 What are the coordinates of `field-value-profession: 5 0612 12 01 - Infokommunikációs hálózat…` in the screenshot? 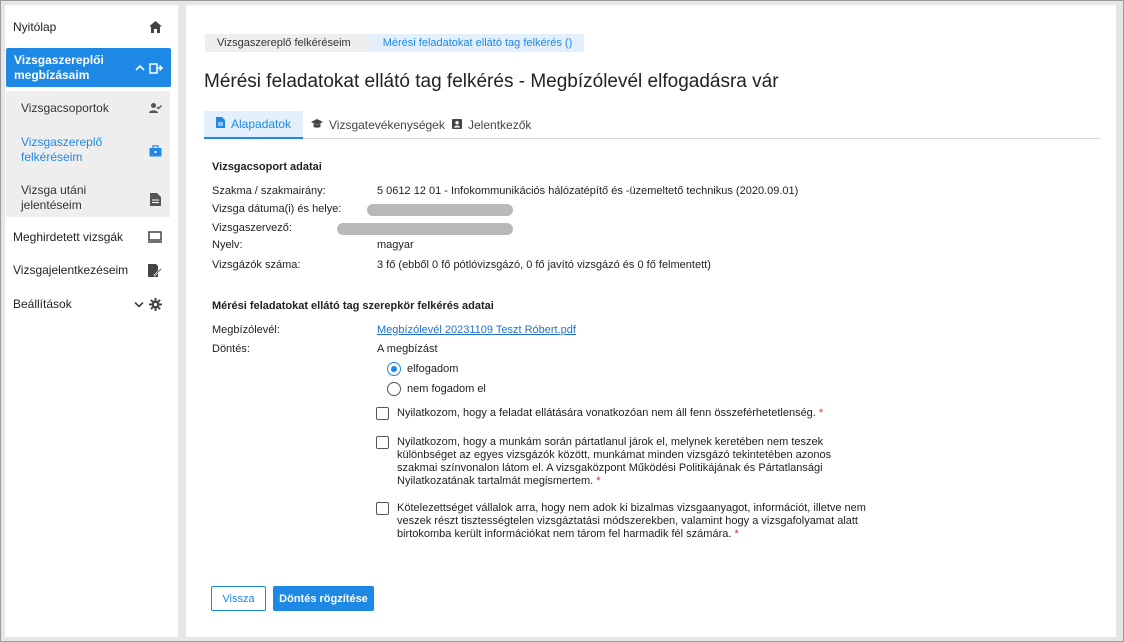 It's located at (588, 191).